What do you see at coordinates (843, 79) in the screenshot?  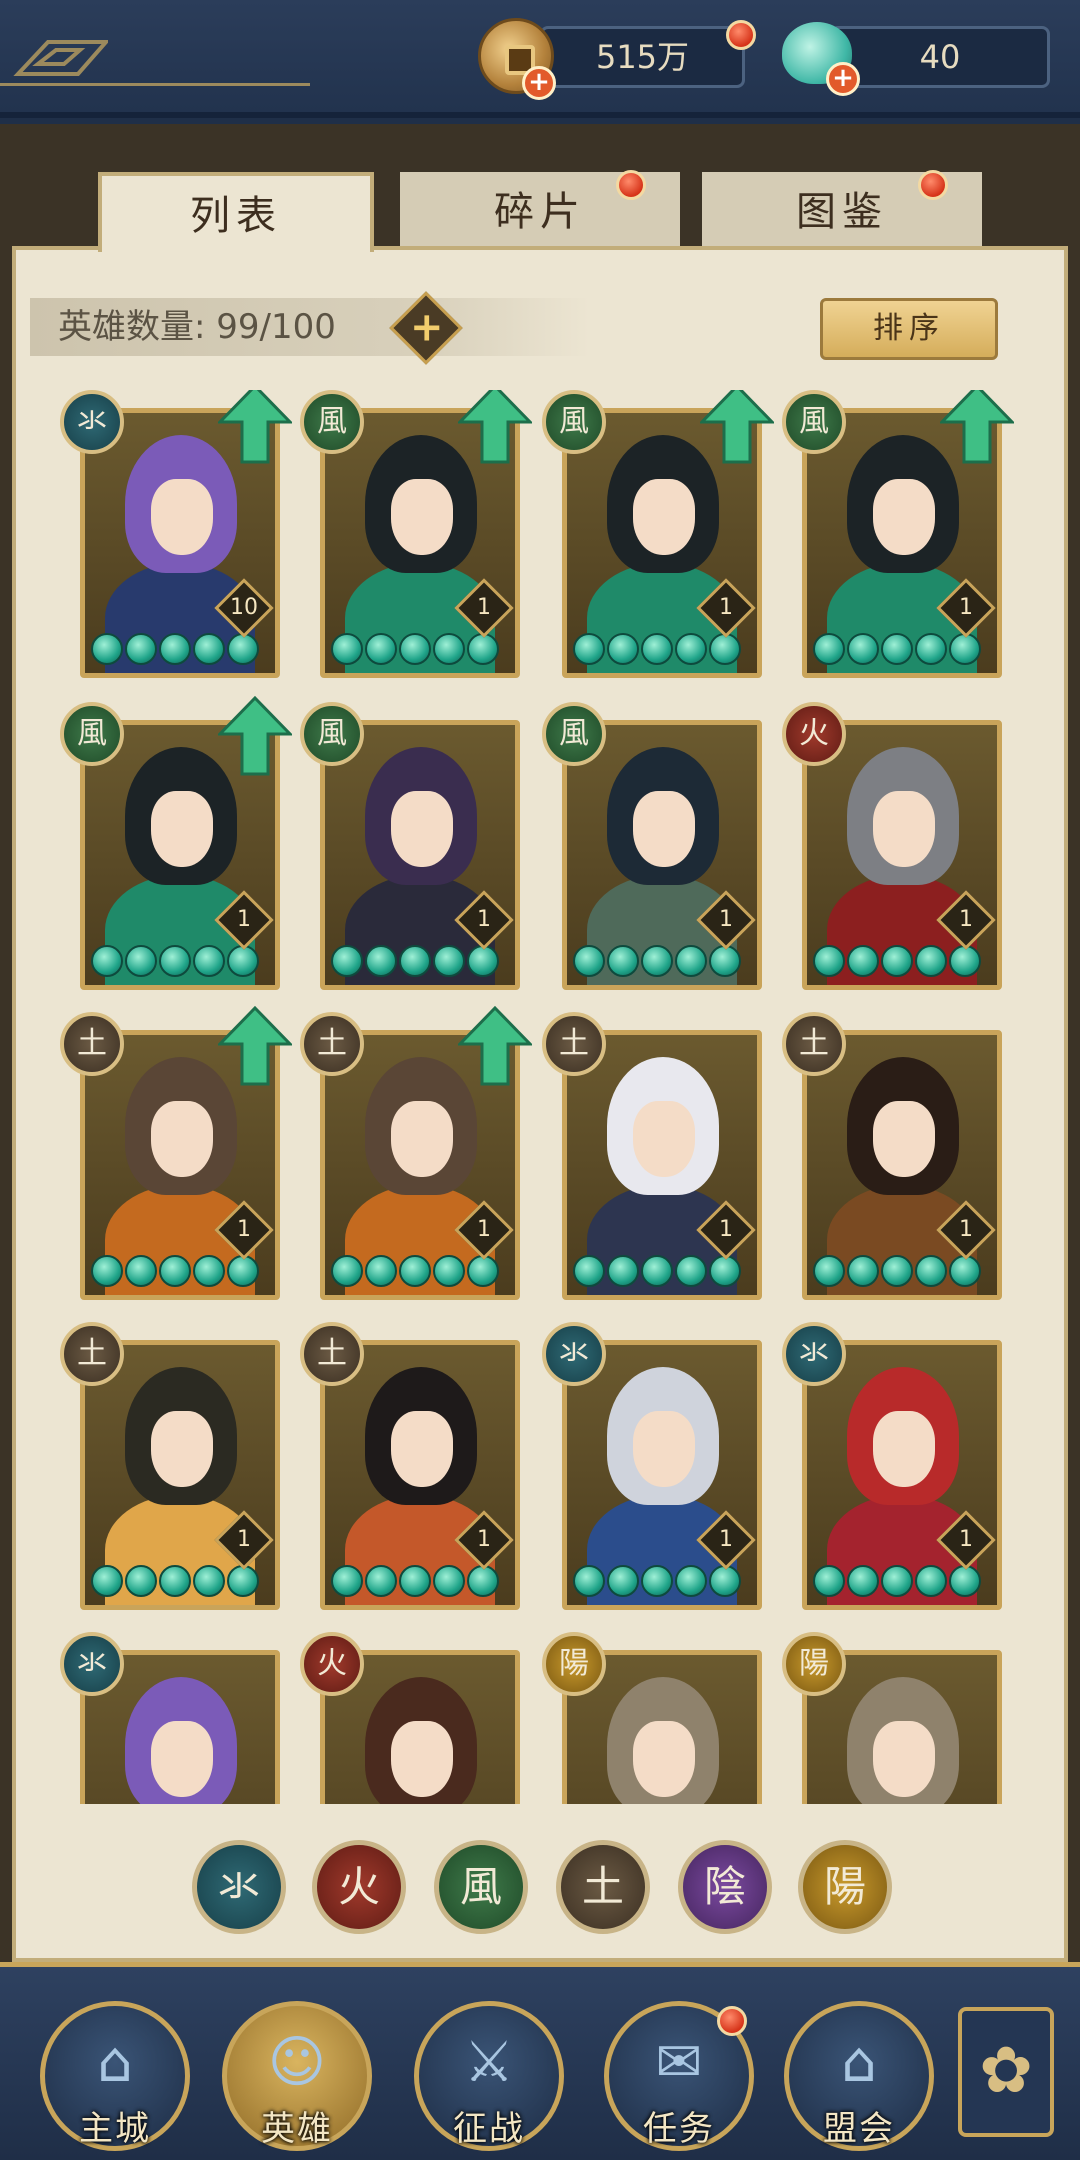 I see `add-gem-button: +` at bounding box center [843, 79].